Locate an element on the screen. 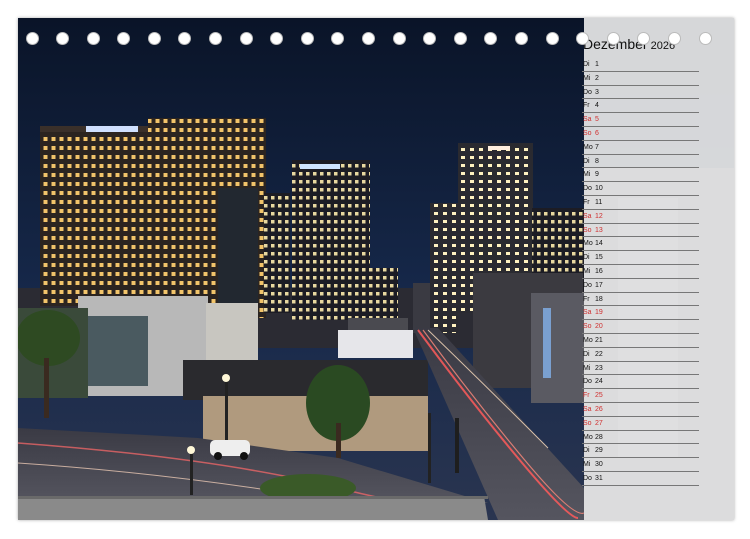 This screenshot has height=539, width=750. day-number: 8 is located at coordinates (597, 161).